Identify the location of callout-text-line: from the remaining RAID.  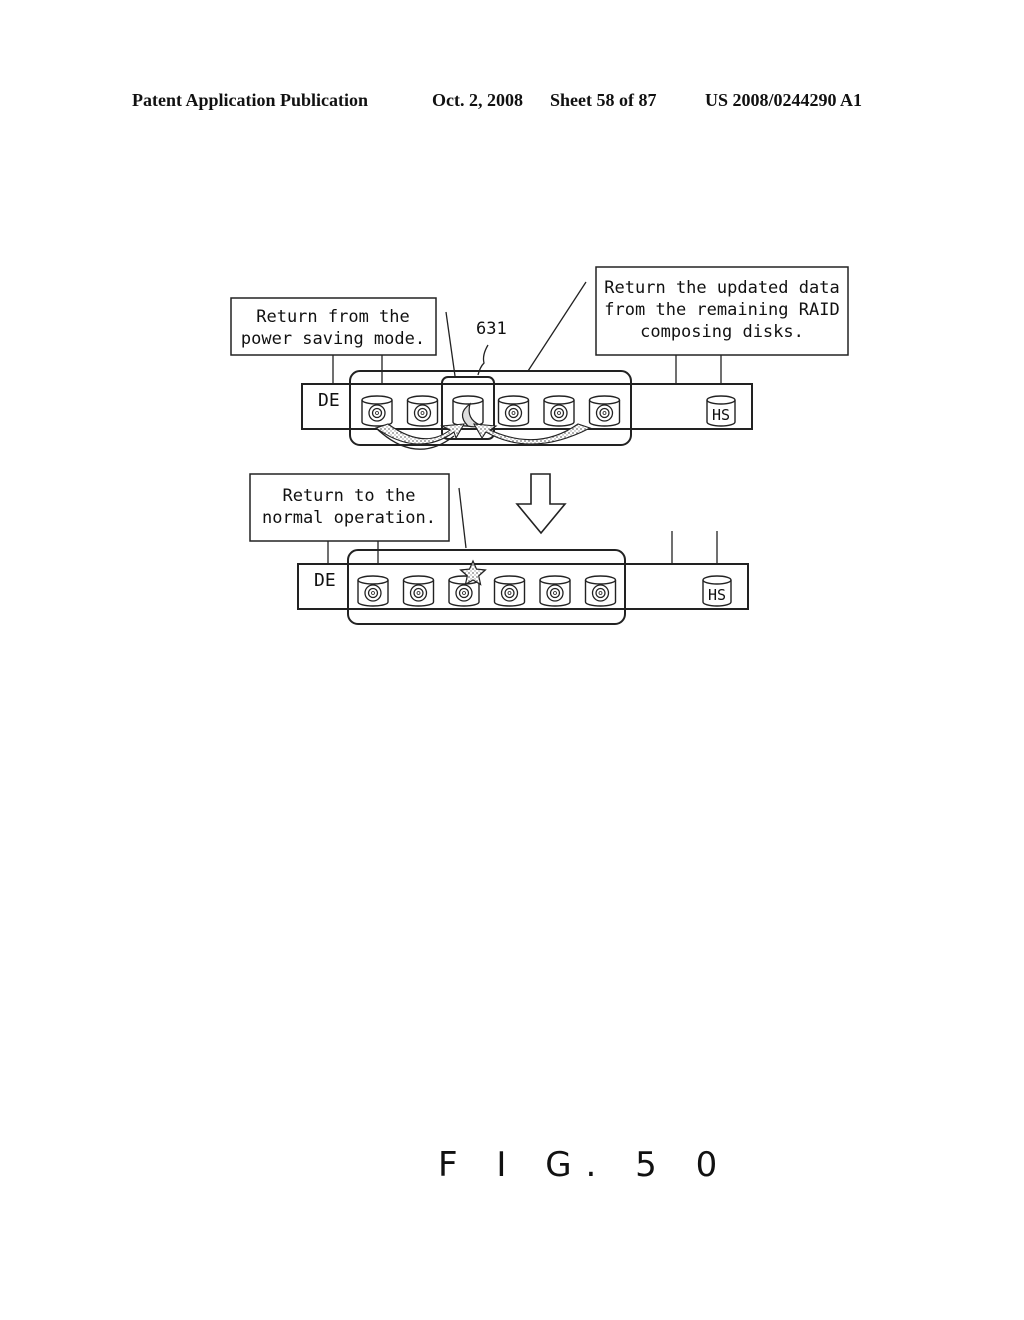
(721, 310).